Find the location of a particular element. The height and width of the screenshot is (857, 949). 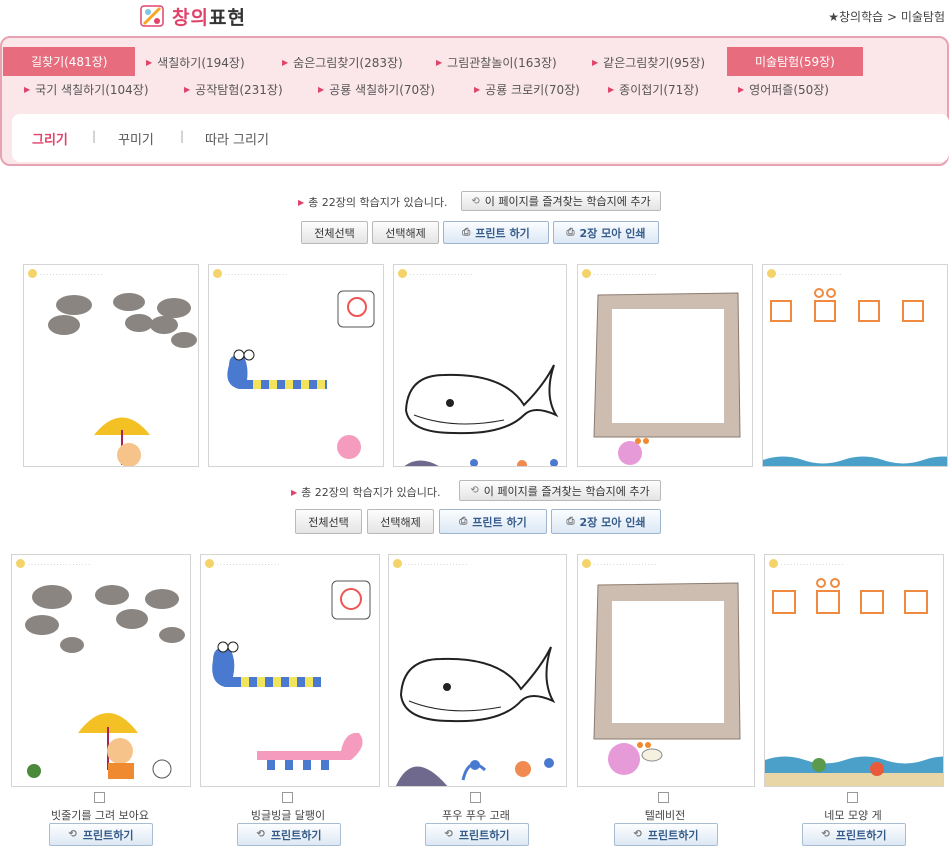

menu-item-pathfinding: 길찾기(481장) is located at coordinates (69, 61).